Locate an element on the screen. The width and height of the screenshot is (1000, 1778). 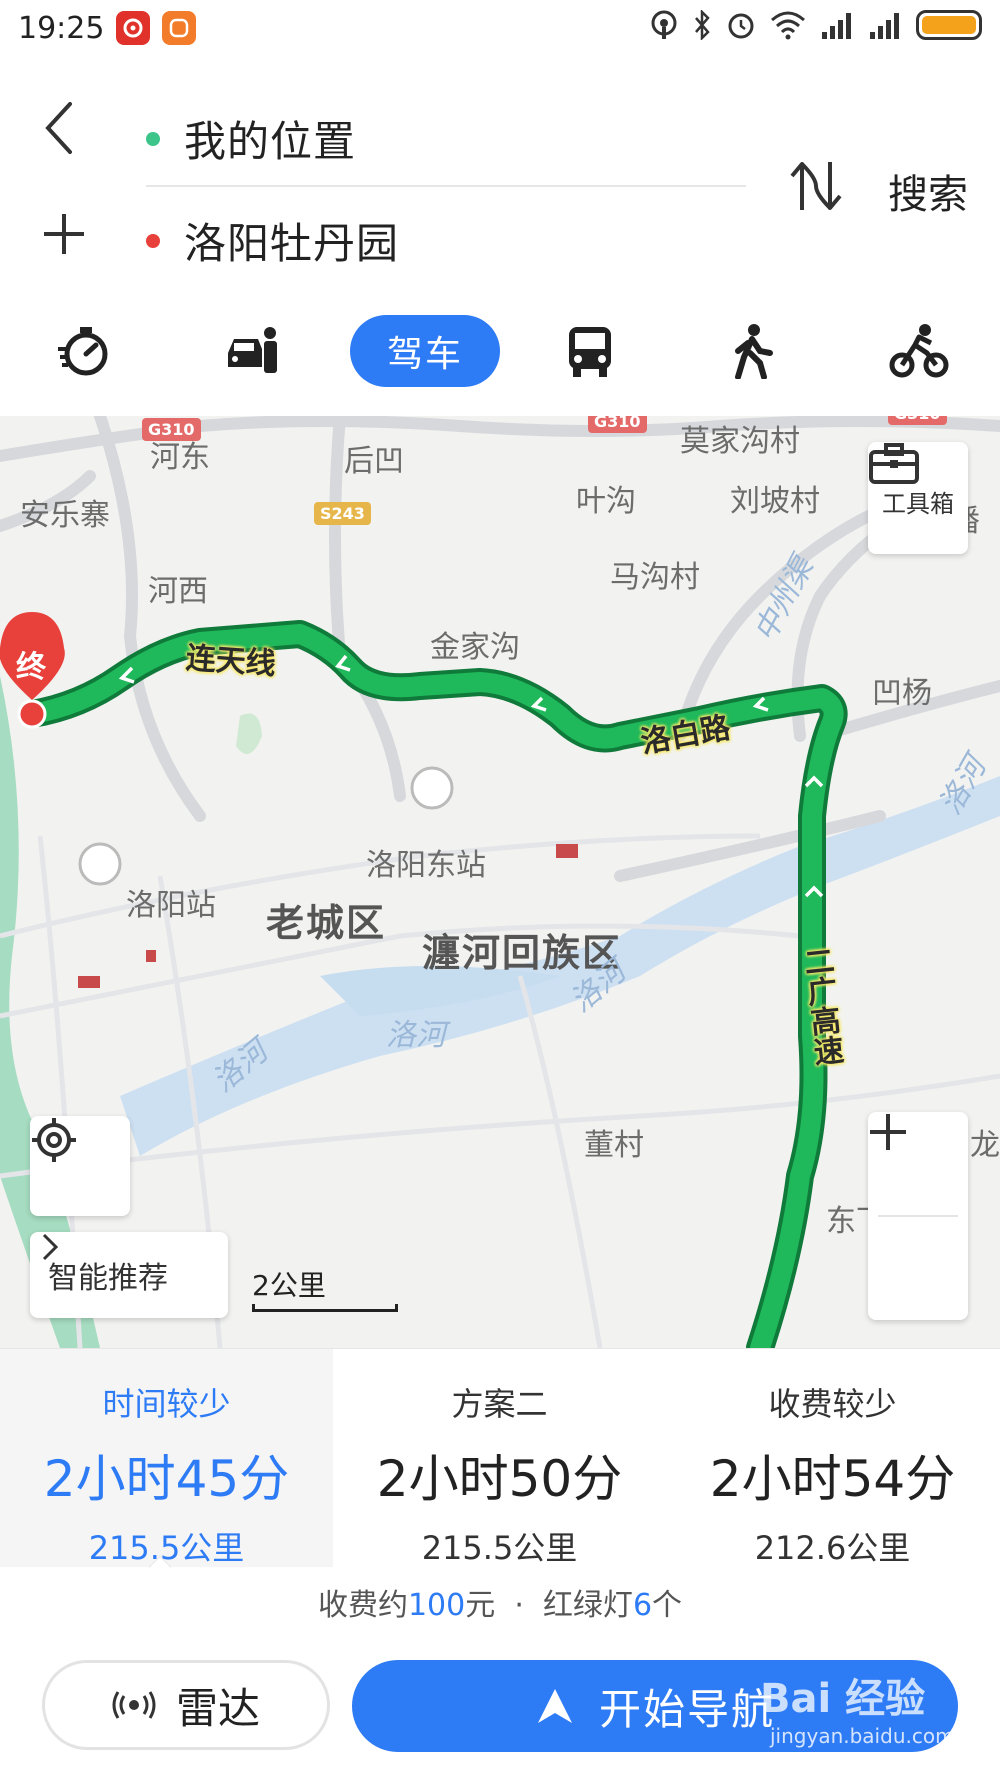
netease-music-icon is located at coordinates (133, 28).